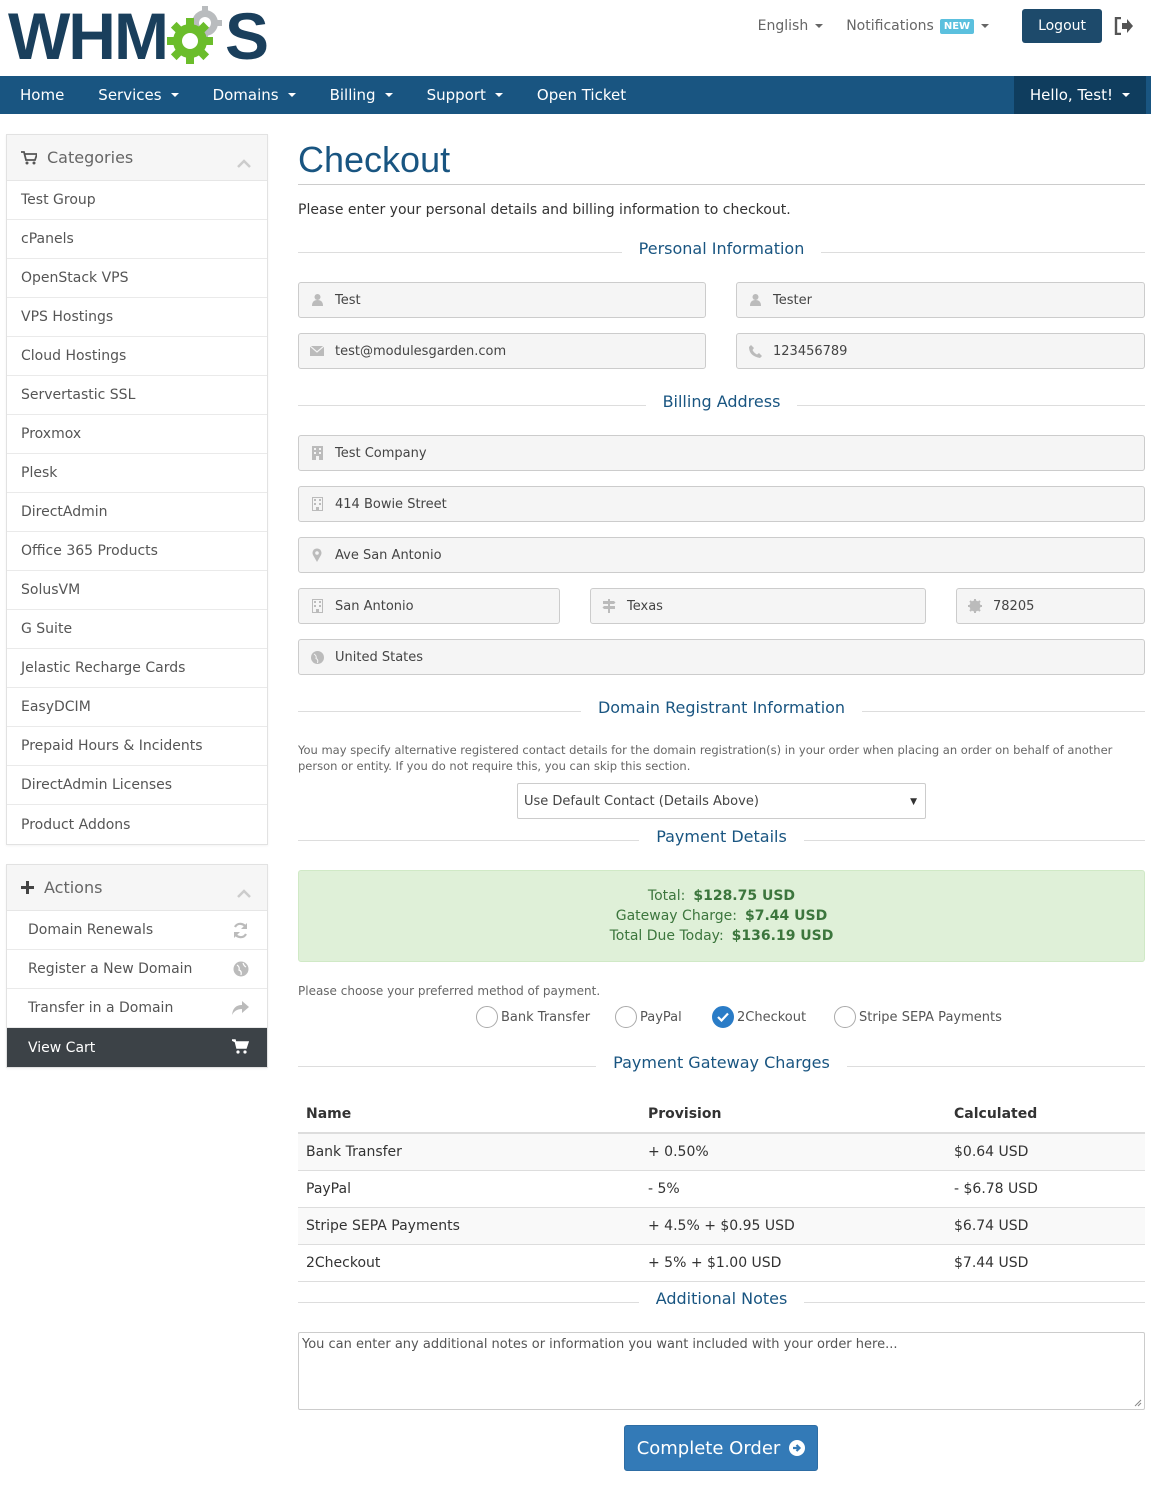  Describe the element at coordinates (429, 606) in the screenshot. I see `city-field: San Antonio` at that location.